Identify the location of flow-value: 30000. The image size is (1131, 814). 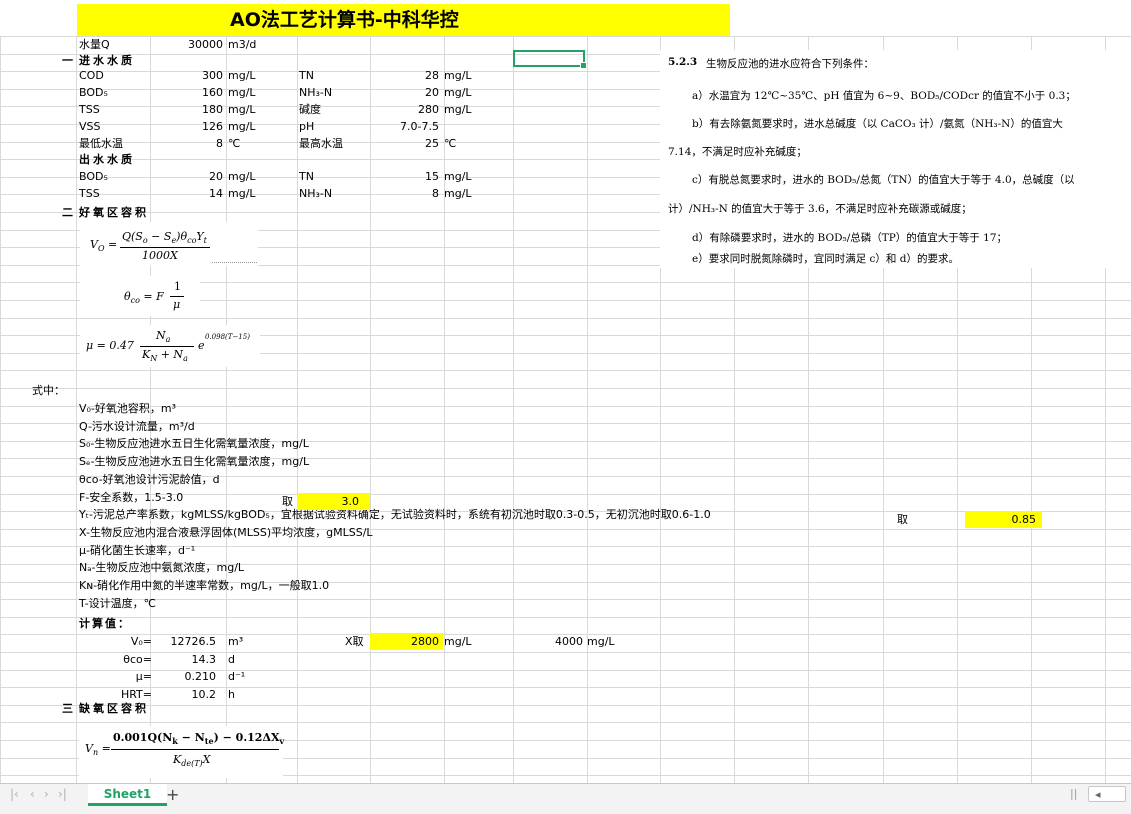
(186, 44).